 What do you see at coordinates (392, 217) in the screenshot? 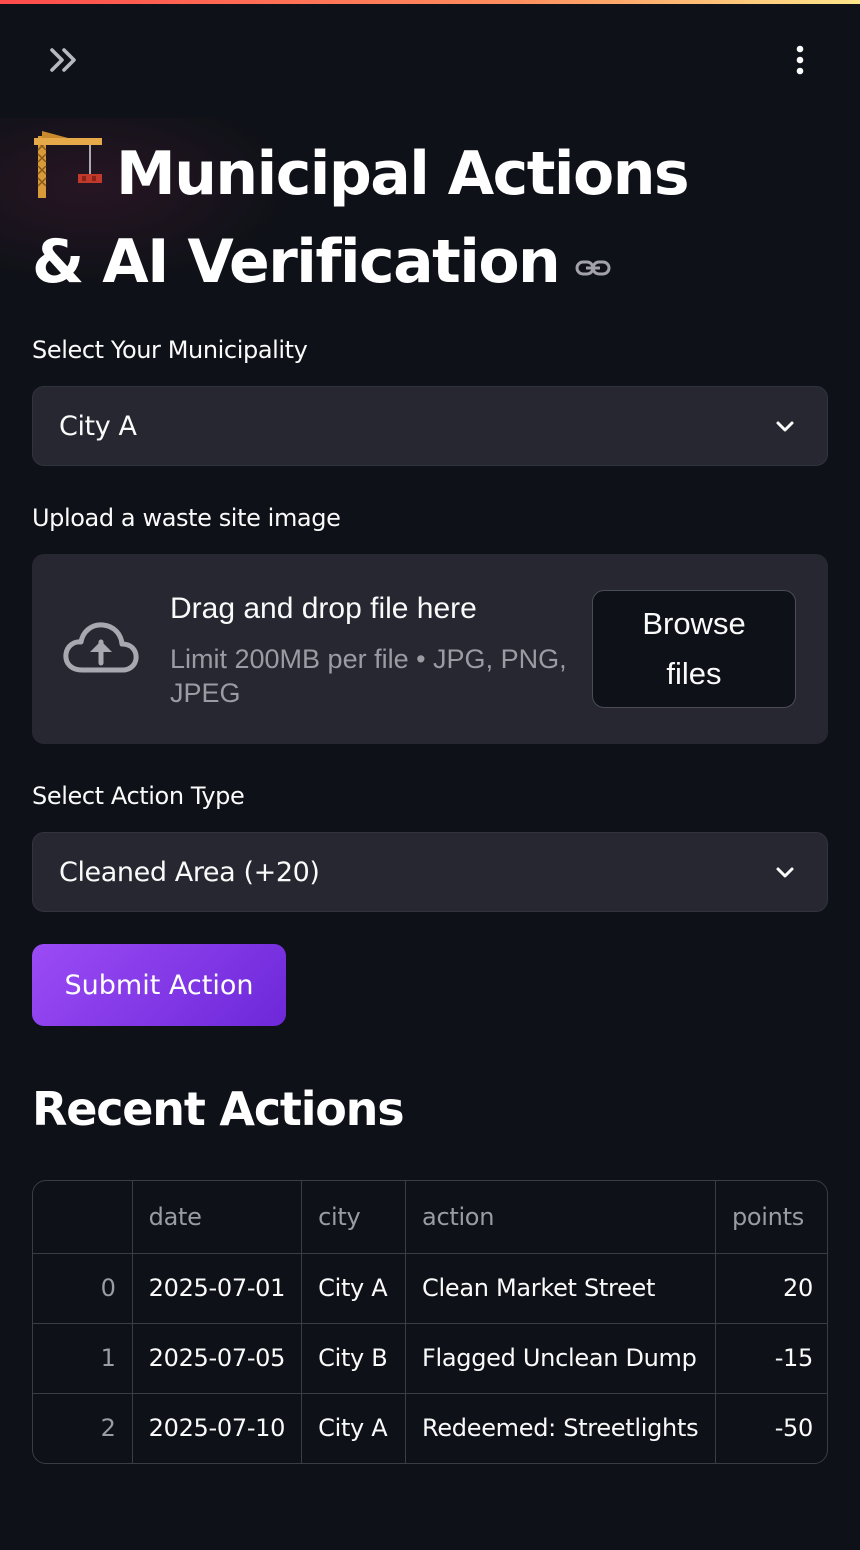
I see `page-title: Municipal Actions & AI Verification` at bounding box center [392, 217].